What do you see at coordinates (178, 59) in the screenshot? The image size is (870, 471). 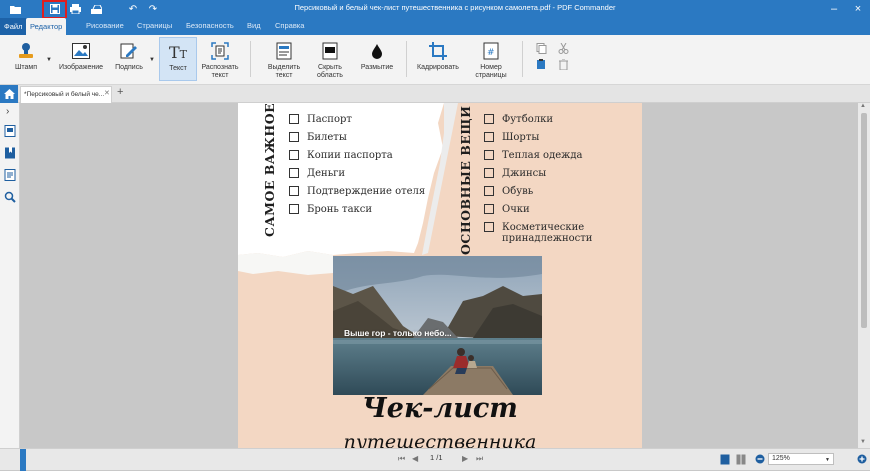 I see `text-tool-button: TT Текст` at bounding box center [178, 59].